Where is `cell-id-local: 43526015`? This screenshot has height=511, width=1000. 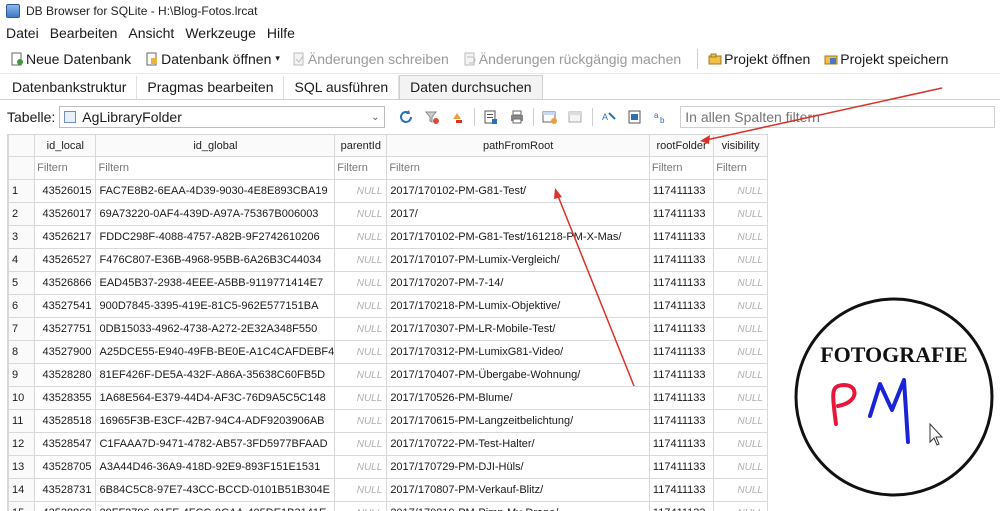 cell-id-local: 43526015 is located at coordinates (65, 191).